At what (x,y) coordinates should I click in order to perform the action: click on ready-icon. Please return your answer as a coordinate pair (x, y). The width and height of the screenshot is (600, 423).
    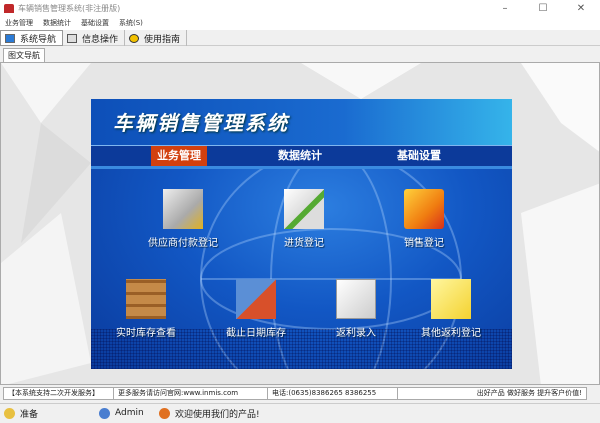
    Looking at the image, I should click on (9, 413).